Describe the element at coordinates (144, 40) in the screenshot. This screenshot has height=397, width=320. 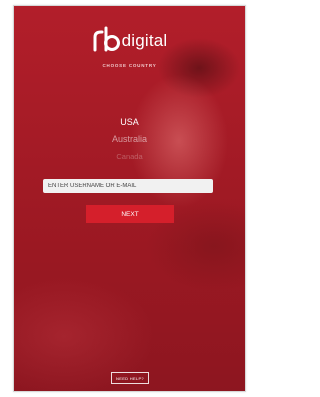
I see `logo-text: digital` at that location.